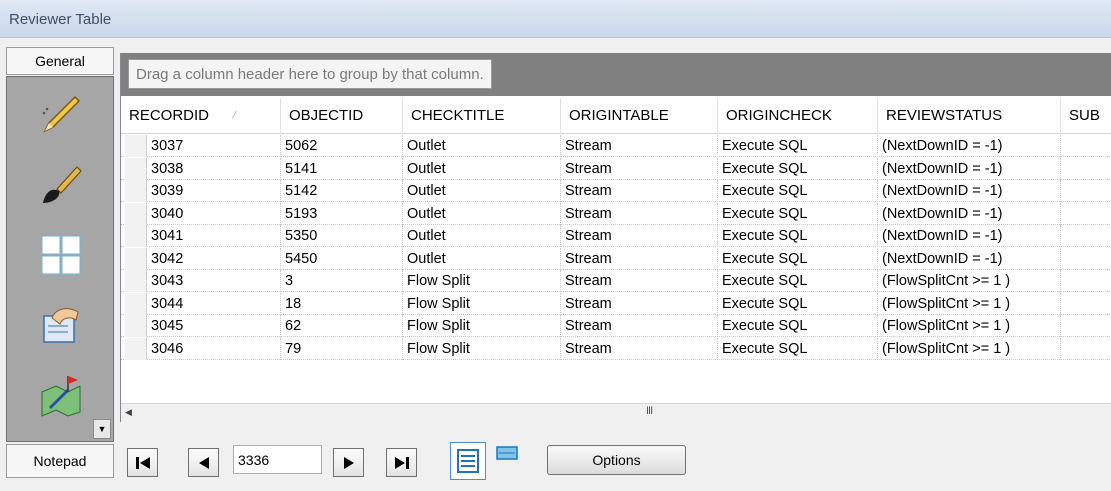  I want to click on tab-general: General, so click(60, 61).